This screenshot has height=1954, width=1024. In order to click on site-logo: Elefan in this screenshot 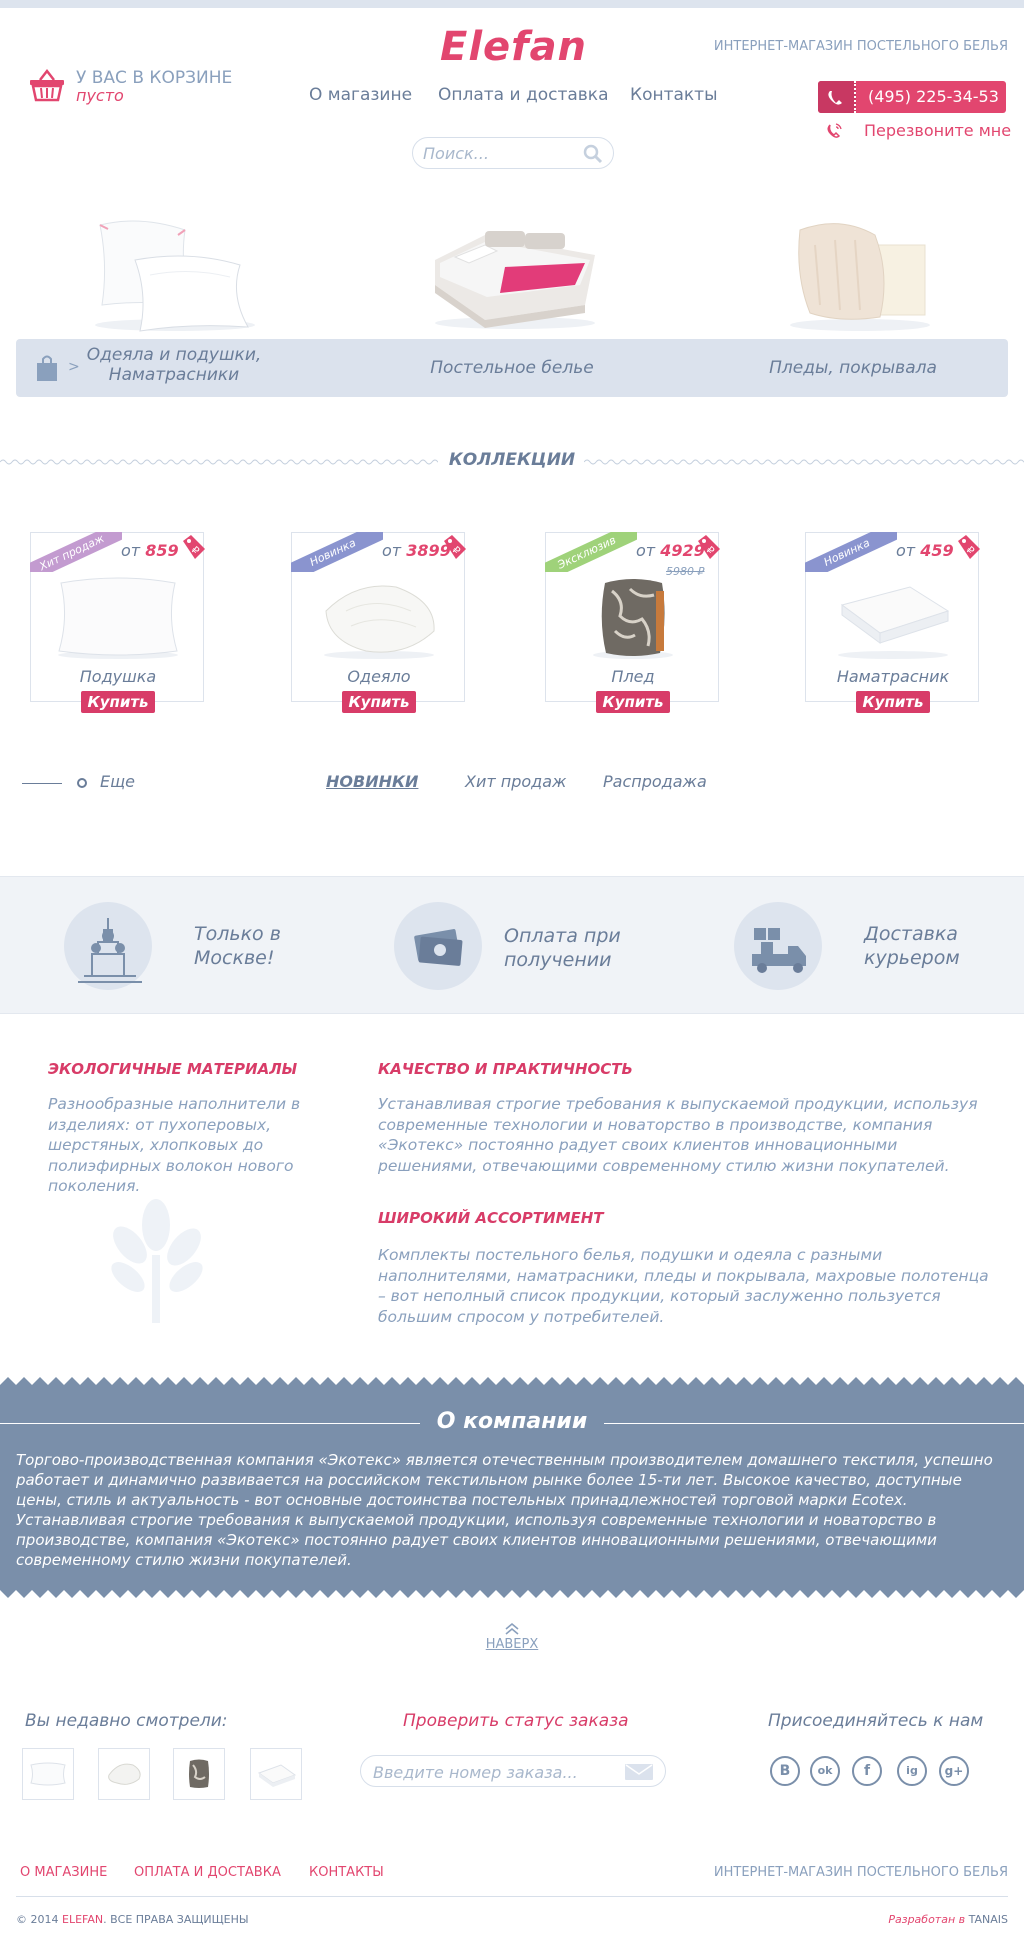, I will do `click(513, 47)`.